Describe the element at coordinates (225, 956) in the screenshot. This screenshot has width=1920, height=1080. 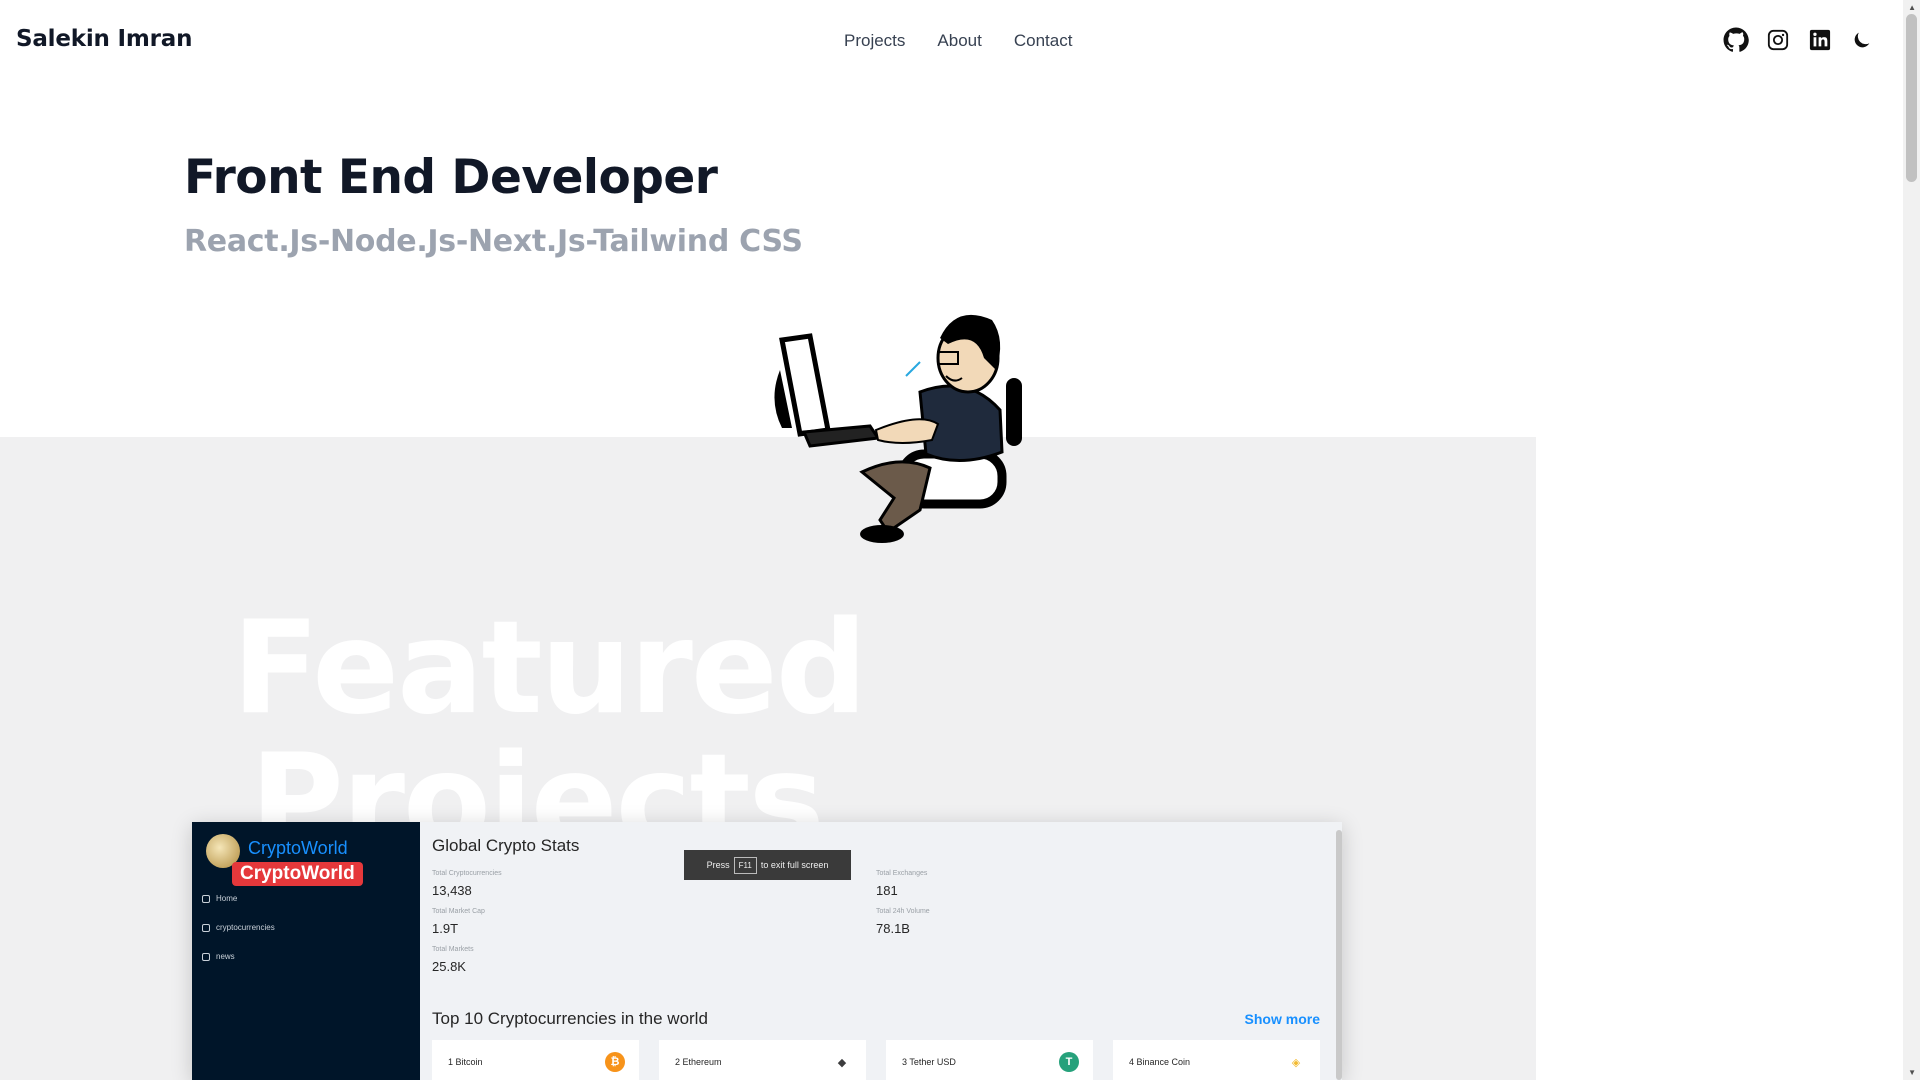
I see `menu-label: news` at that location.